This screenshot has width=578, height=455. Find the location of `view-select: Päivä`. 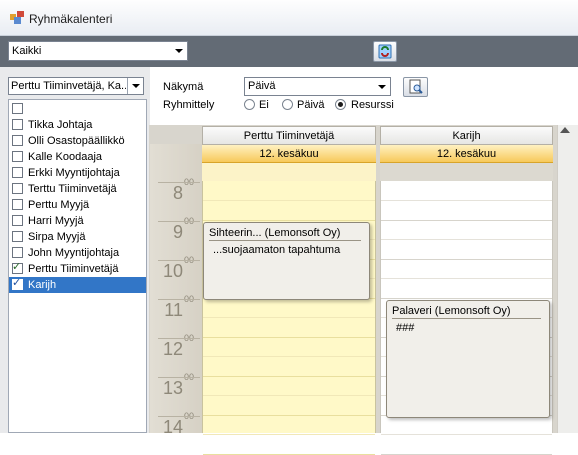

view-select: Päivä is located at coordinates (317, 86).